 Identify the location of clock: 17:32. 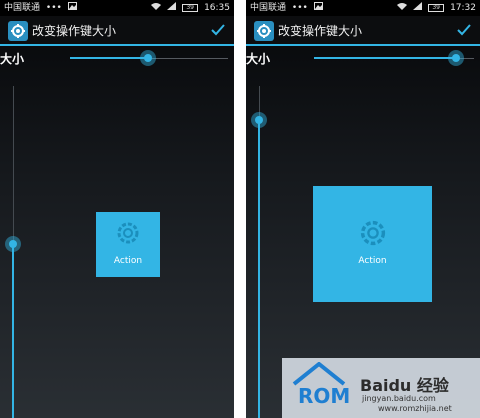
(463, 8).